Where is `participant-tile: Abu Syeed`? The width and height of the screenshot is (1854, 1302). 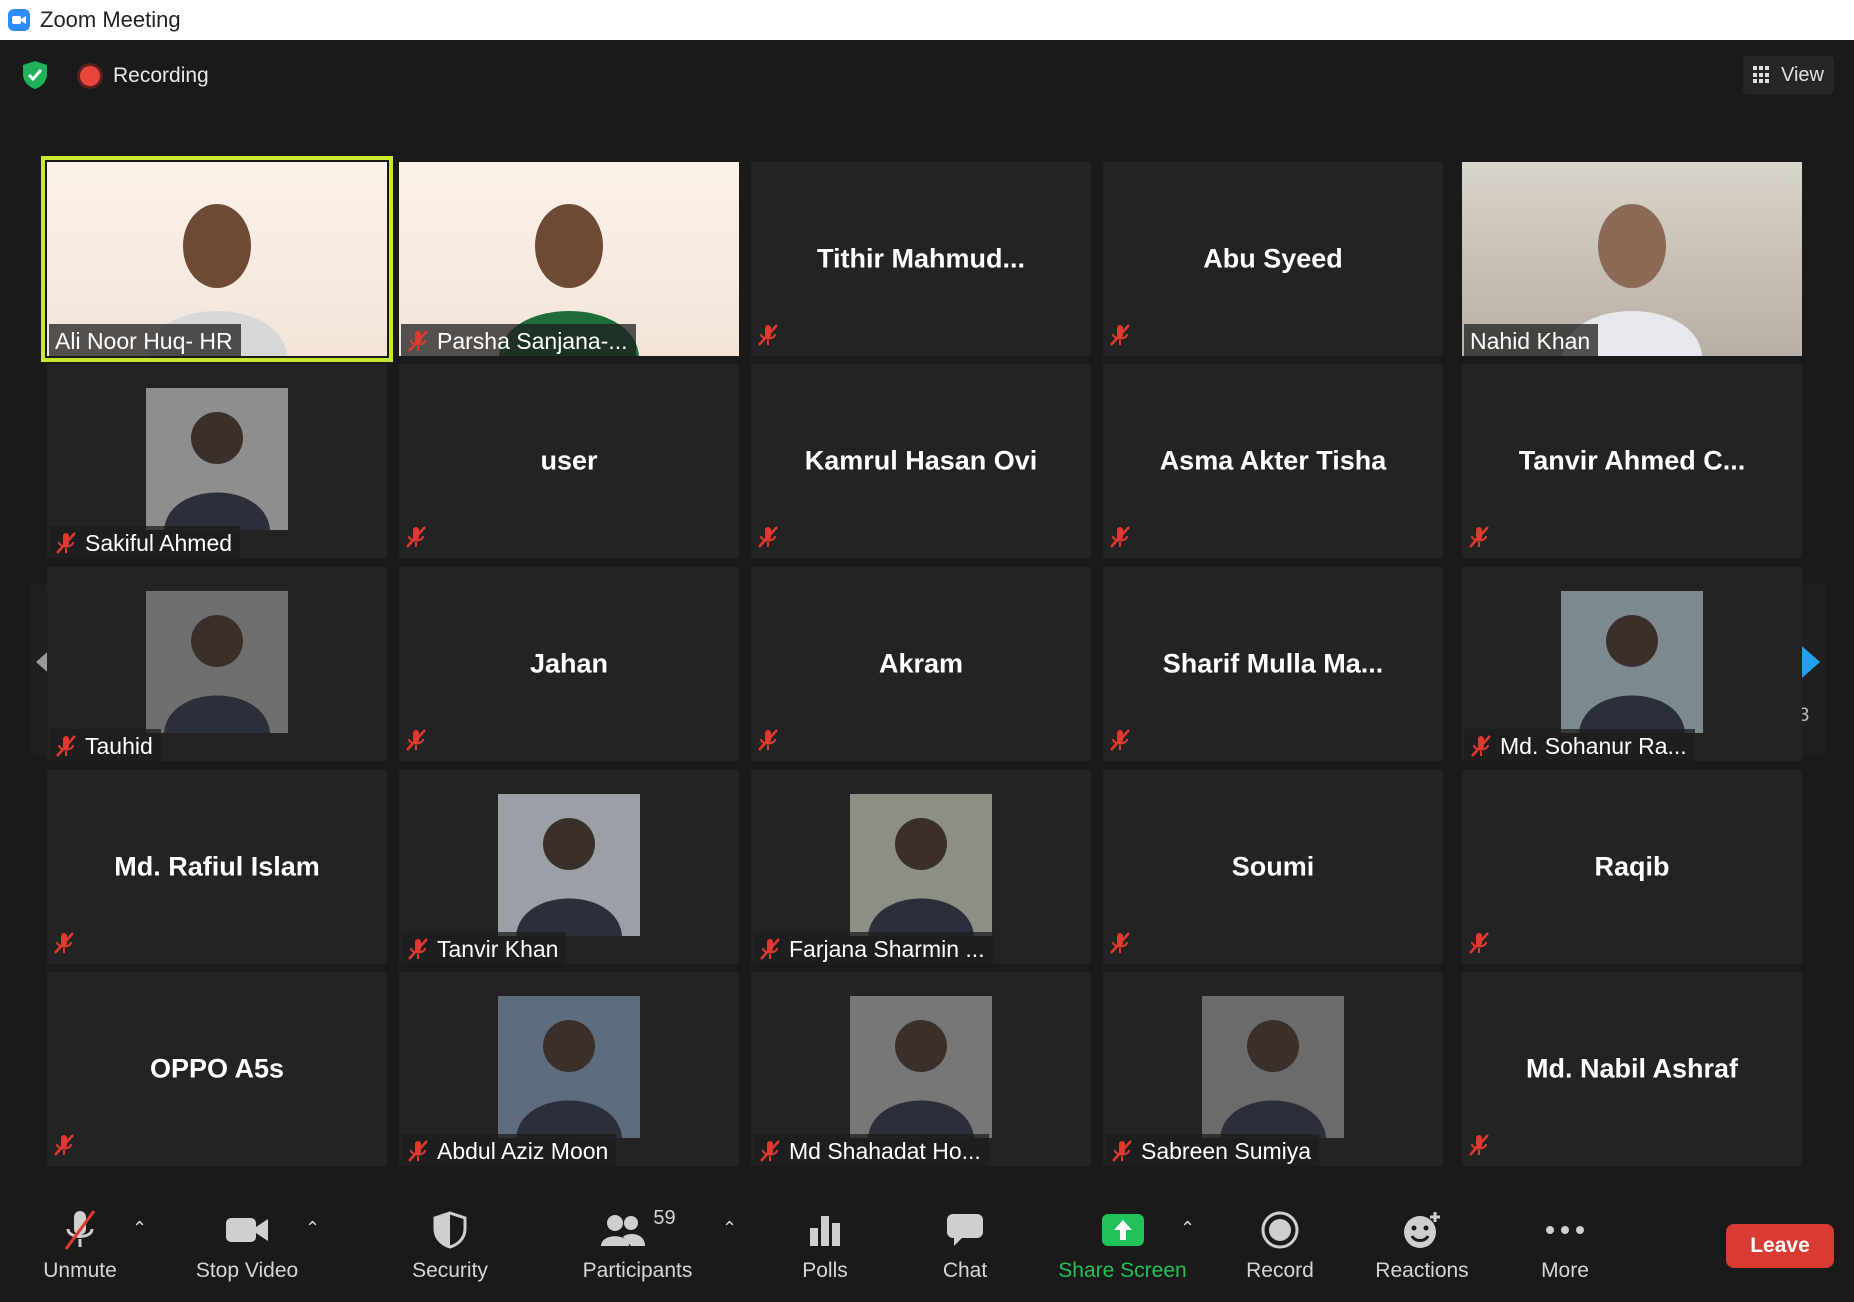
participant-tile: Abu Syeed is located at coordinates (1273, 259).